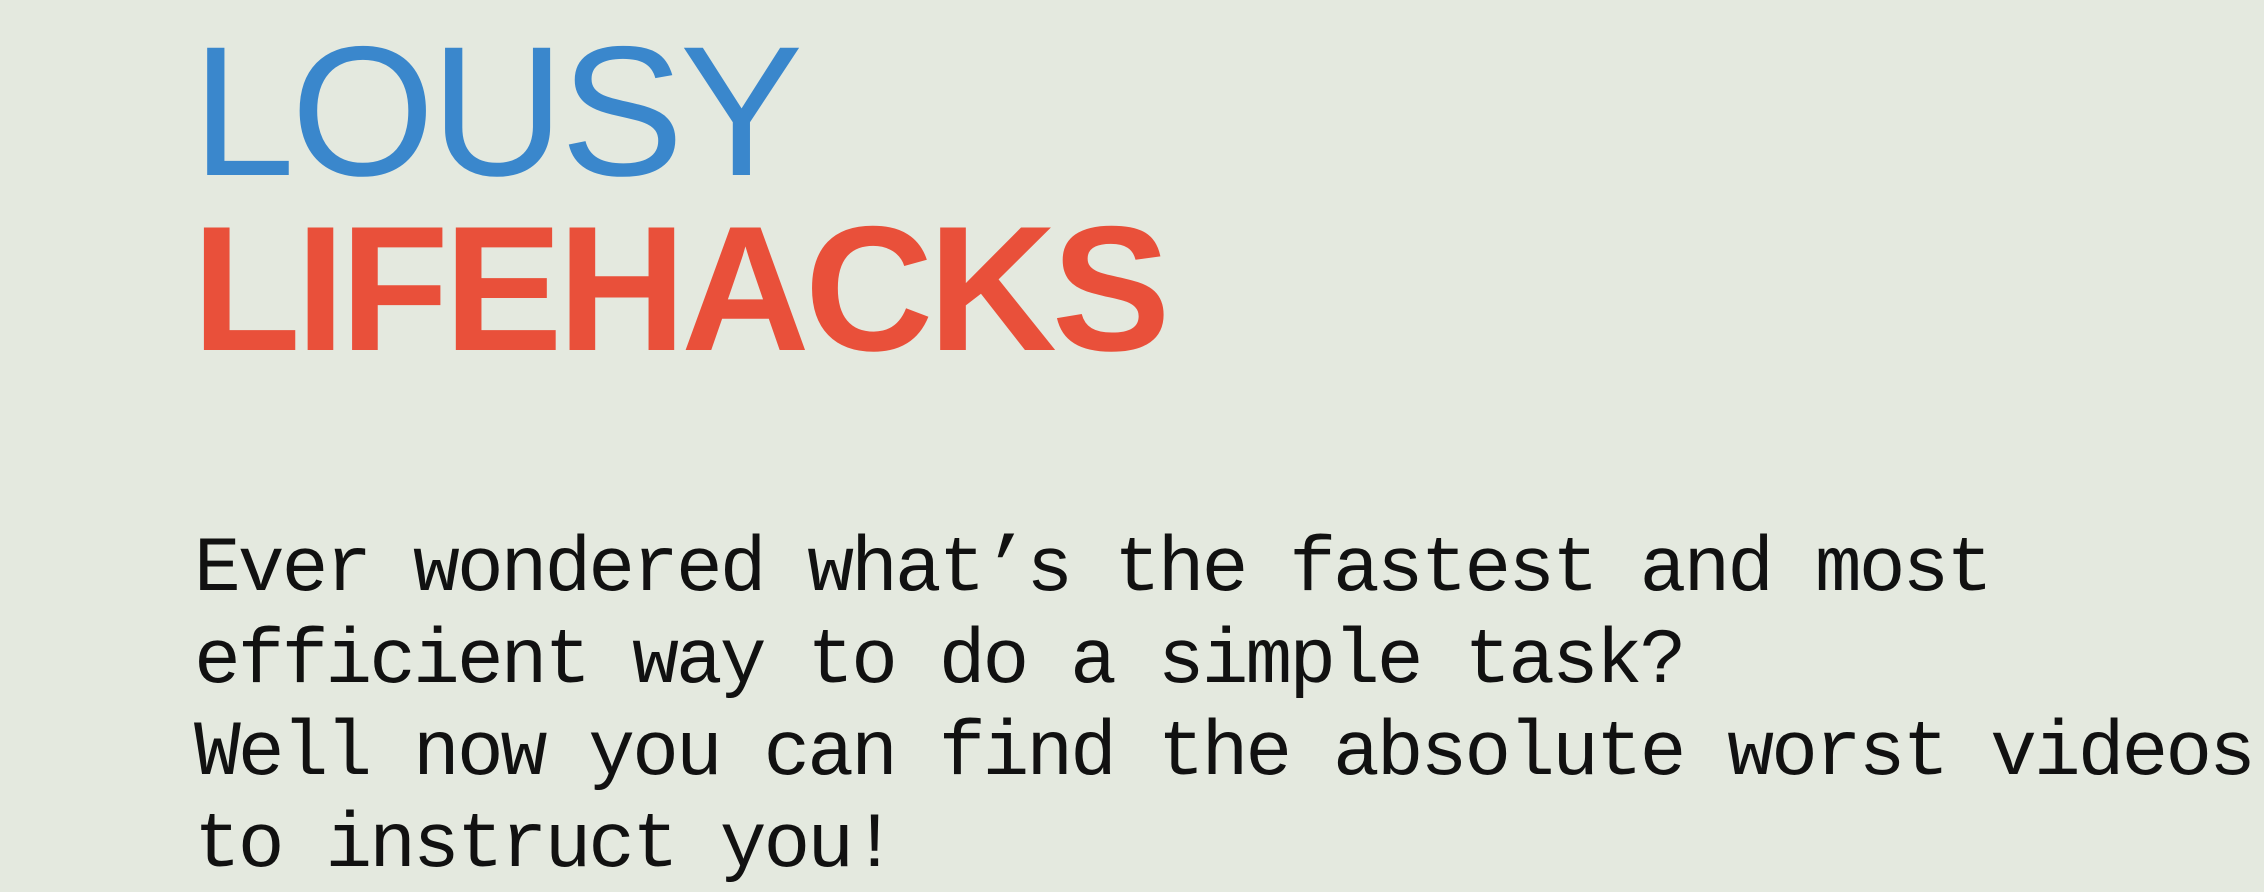  Describe the element at coordinates (546, 846) in the screenshot. I see `intro-line: to instruct you!` at that location.